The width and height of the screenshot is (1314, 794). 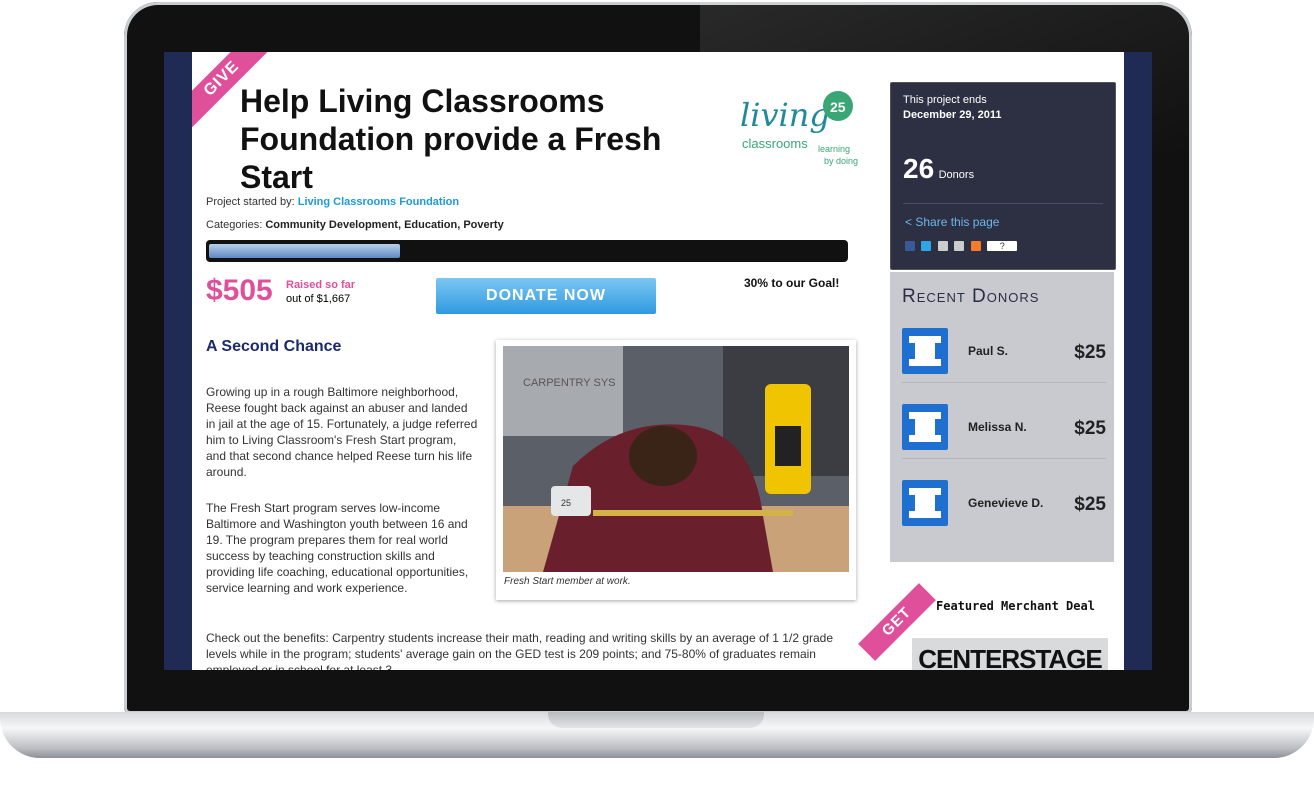 What do you see at coordinates (250, 202) in the screenshot?
I see `started-by-label: Project started by:` at bounding box center [250, 202].